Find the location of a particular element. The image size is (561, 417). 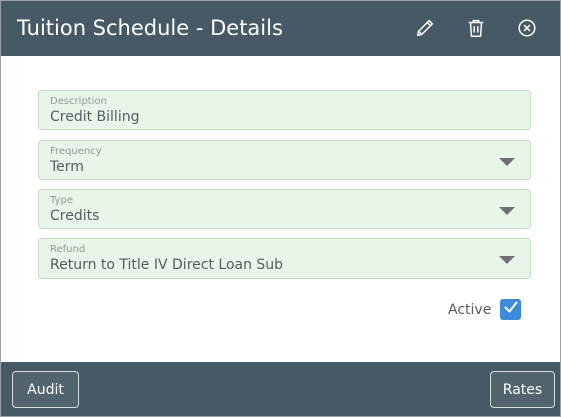

dialog-header: Tuition Schedule - Details is located at coordinates (280, 28).